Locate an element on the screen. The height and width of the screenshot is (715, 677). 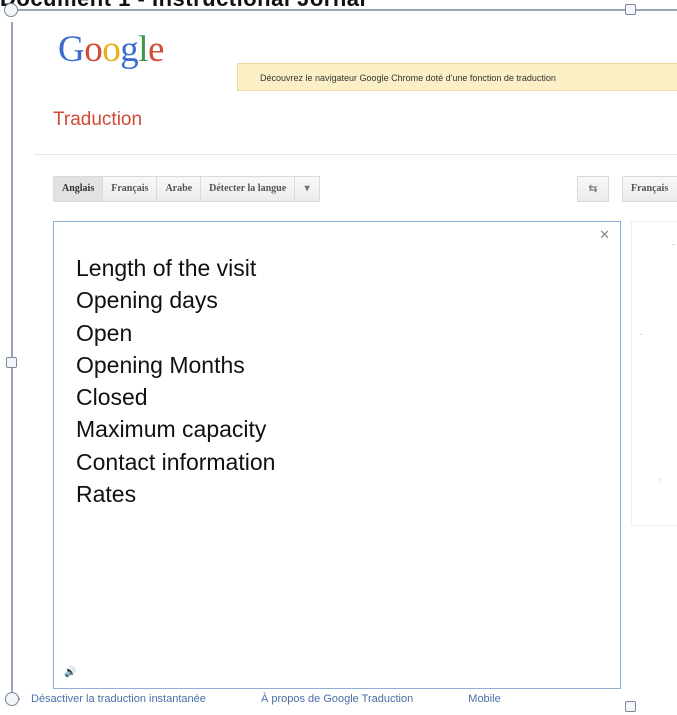
resize-handle-top-left is located at coordinates (11, 10).